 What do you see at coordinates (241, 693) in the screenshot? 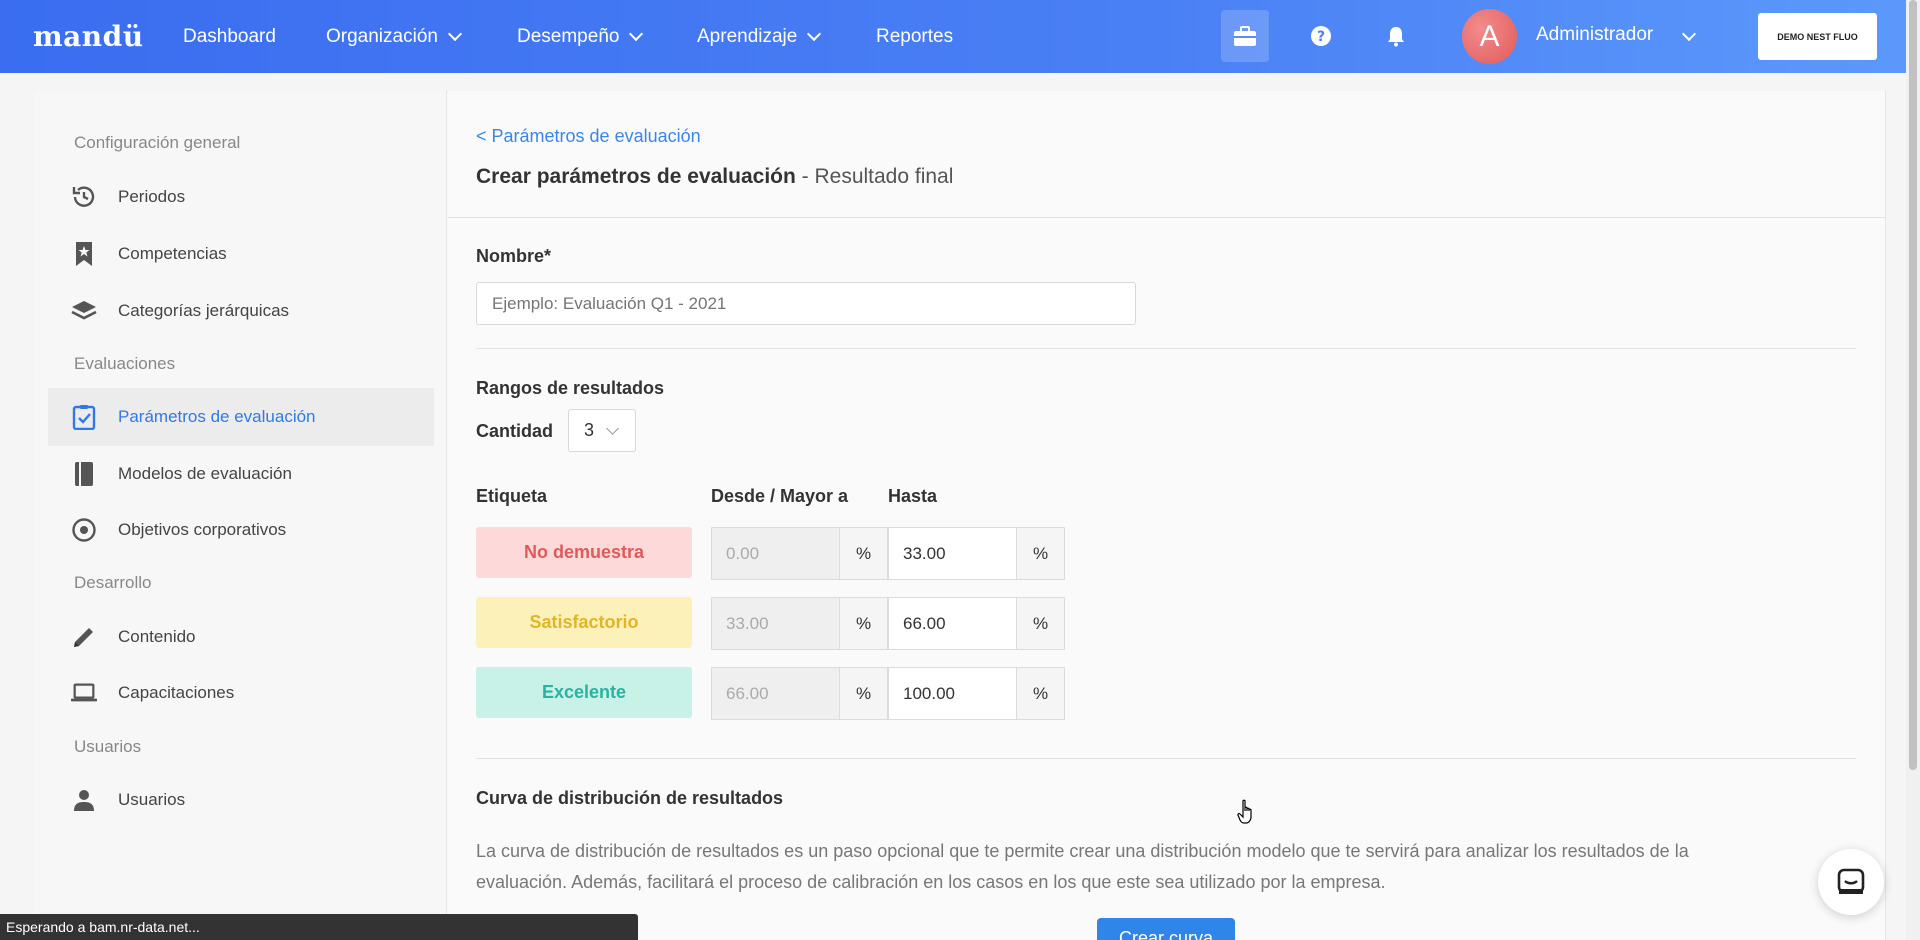
I see `sidebar-item-capacitaciones: Capacitaciones` at bounding box center [241, 693].